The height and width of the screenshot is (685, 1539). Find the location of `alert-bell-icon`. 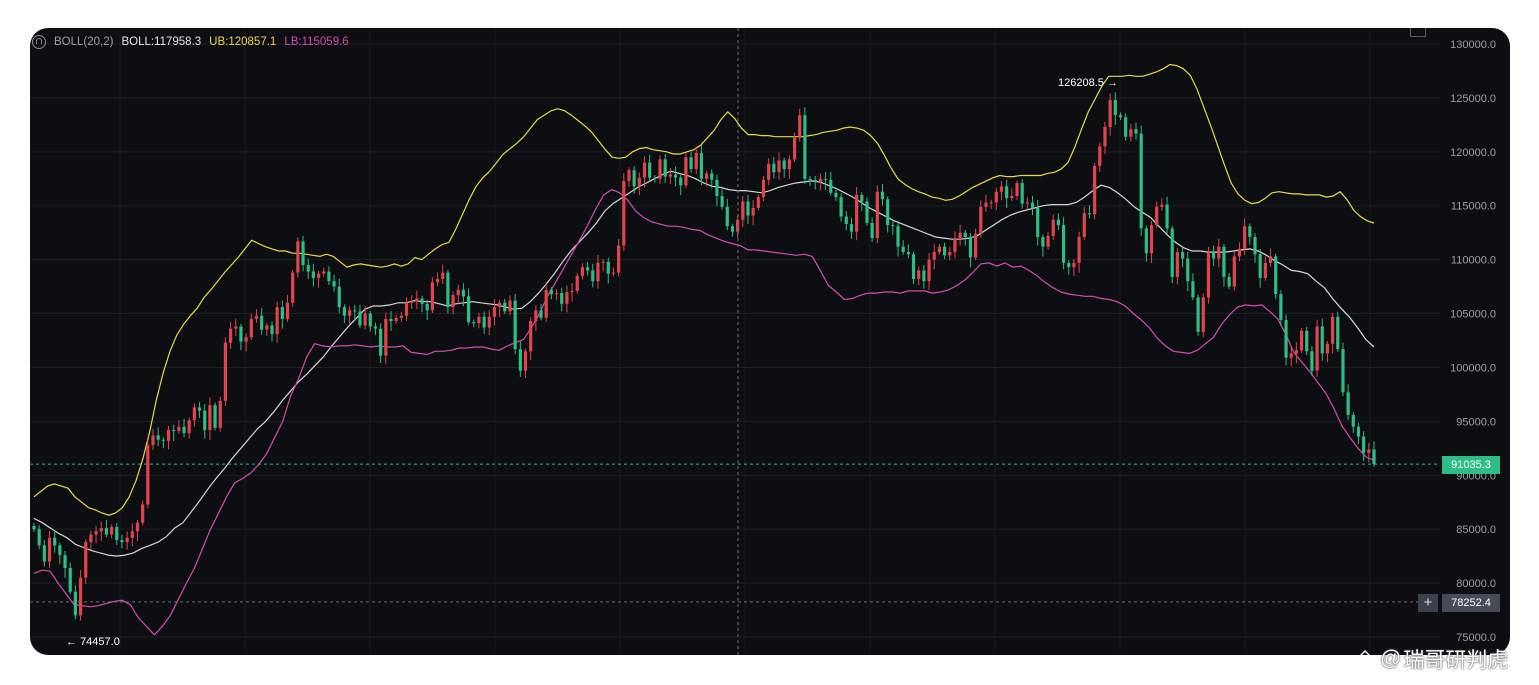

alert-bell-icon is located at coordinates (39, 42).